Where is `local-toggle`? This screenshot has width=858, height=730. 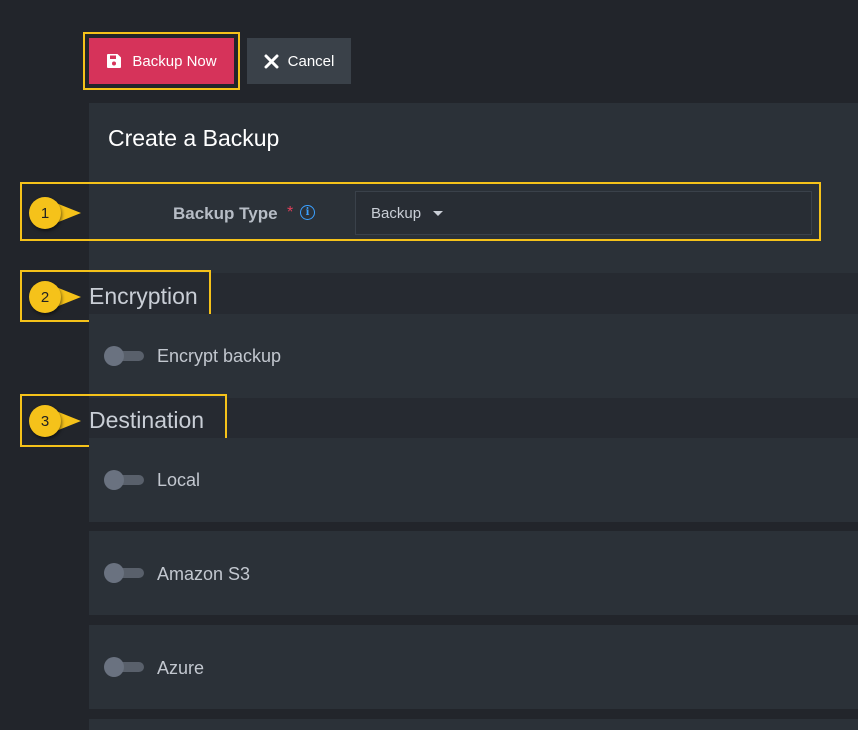 local-toggle is located at coordinates (124, 480).